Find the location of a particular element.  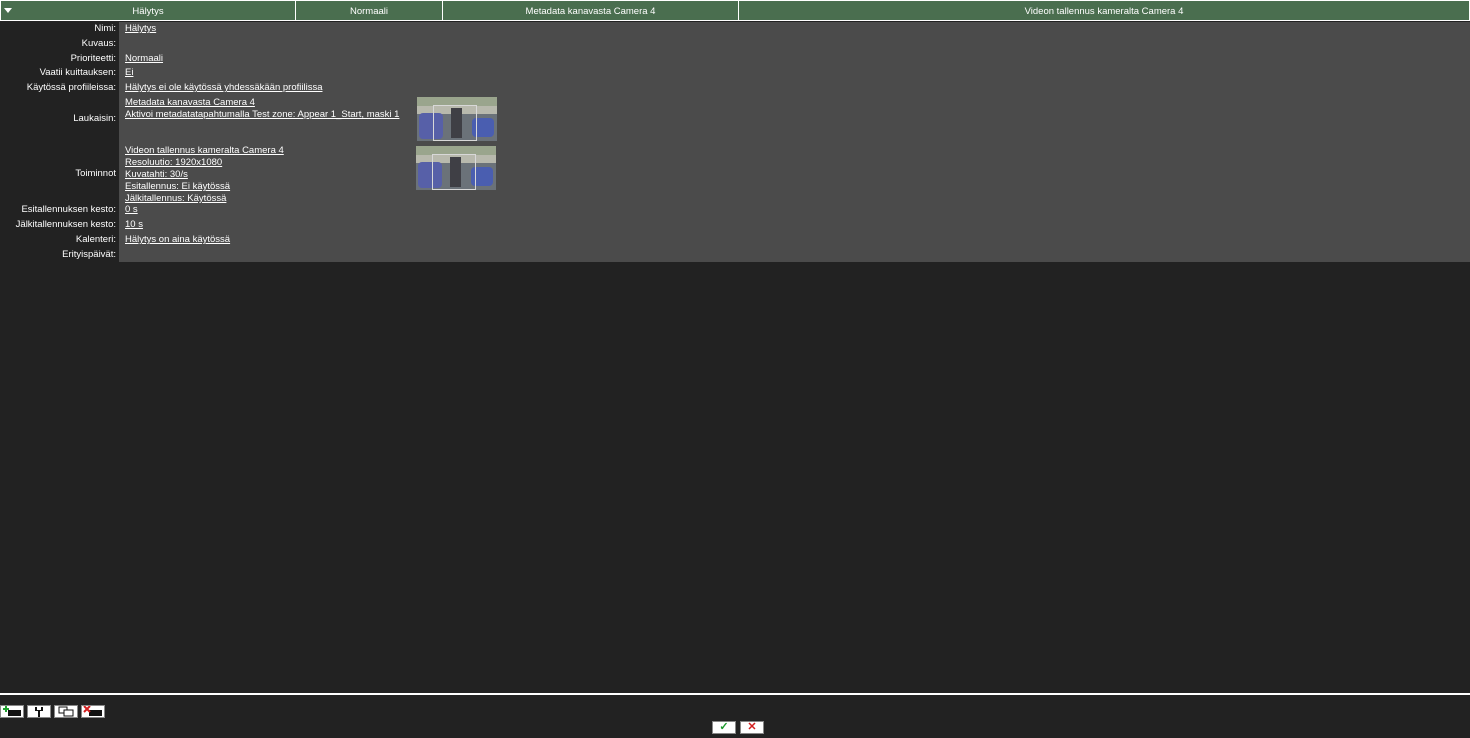

prerecord-label: Esitallennuksen kesto: is located at coordinates (68, 209).